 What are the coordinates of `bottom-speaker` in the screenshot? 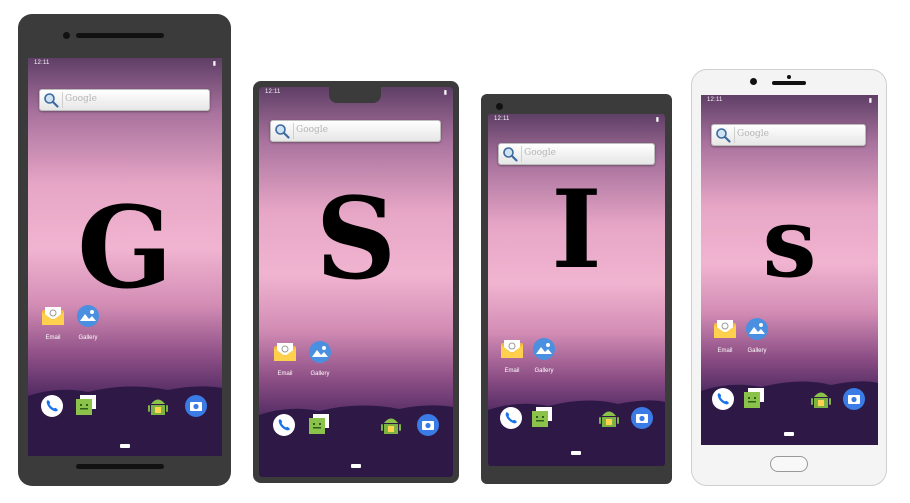 It's located at (120, 466).